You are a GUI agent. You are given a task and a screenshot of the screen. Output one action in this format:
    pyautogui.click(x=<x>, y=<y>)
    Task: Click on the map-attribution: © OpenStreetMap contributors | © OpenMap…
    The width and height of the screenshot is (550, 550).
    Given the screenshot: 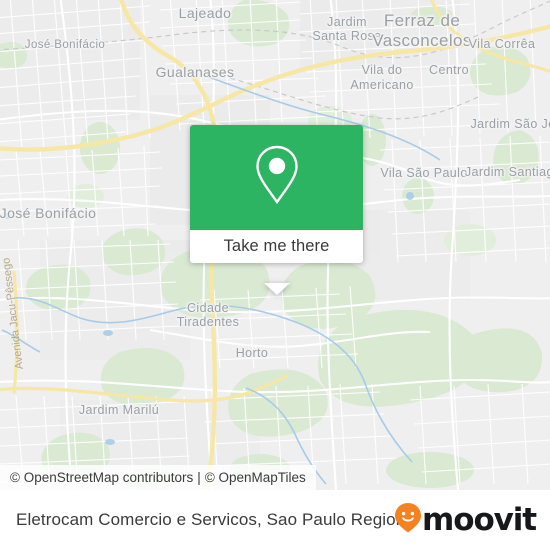 What is the action you would take?
    pyautogui.click(x=158, y=477)
    